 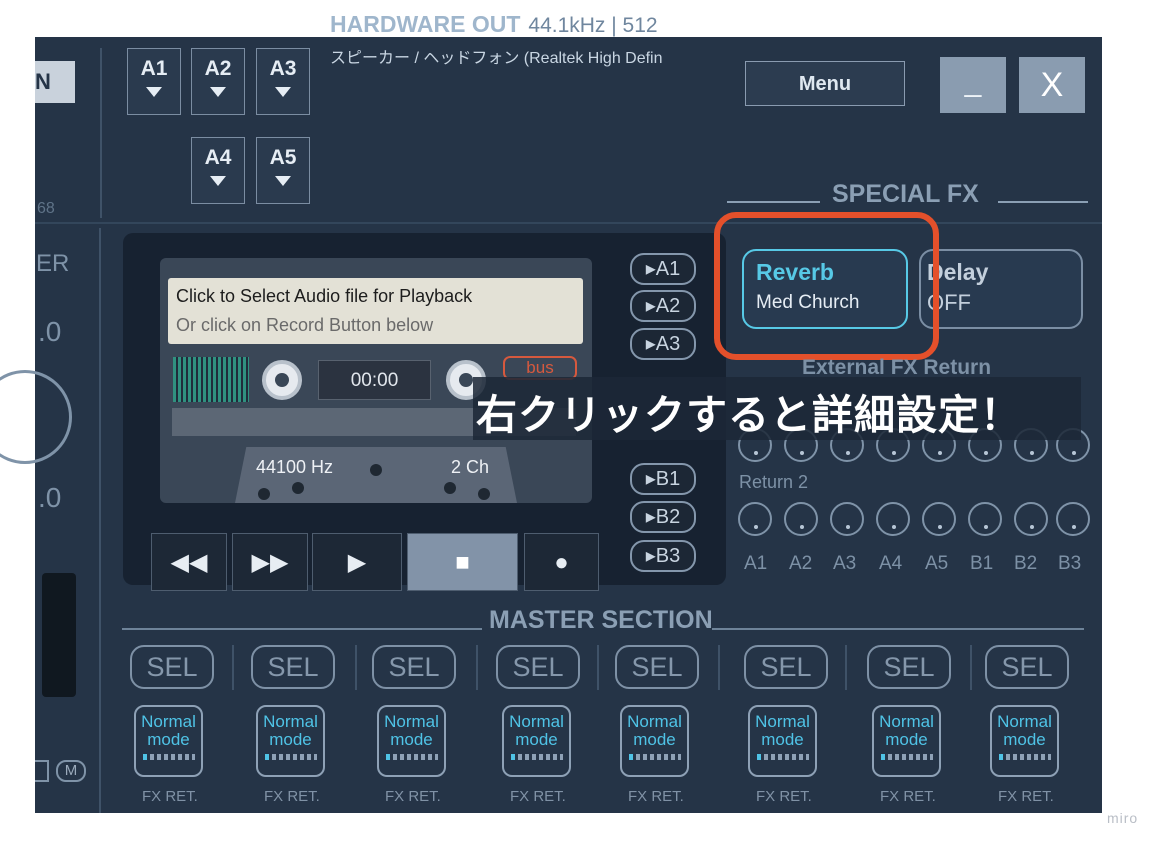 What do you see at coordinates (1070, 563) in the screenshot?
I see `knob-label: B3` at bounding box center [1070, 563].